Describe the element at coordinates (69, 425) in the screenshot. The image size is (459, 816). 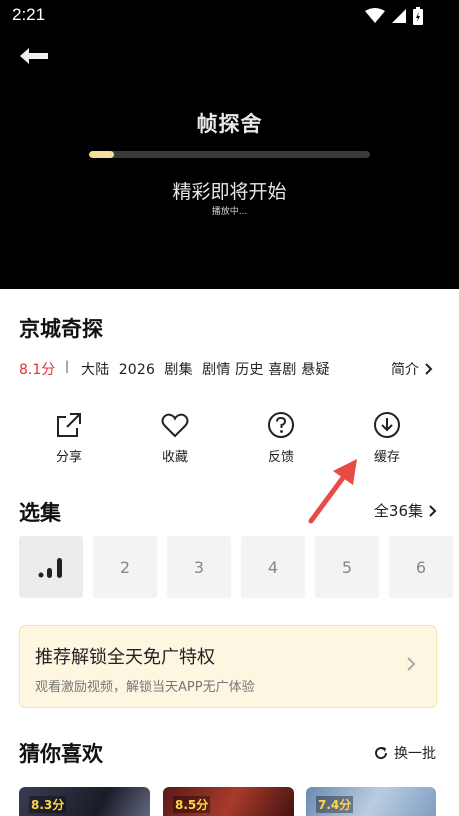
I see `share-icon` at that location.